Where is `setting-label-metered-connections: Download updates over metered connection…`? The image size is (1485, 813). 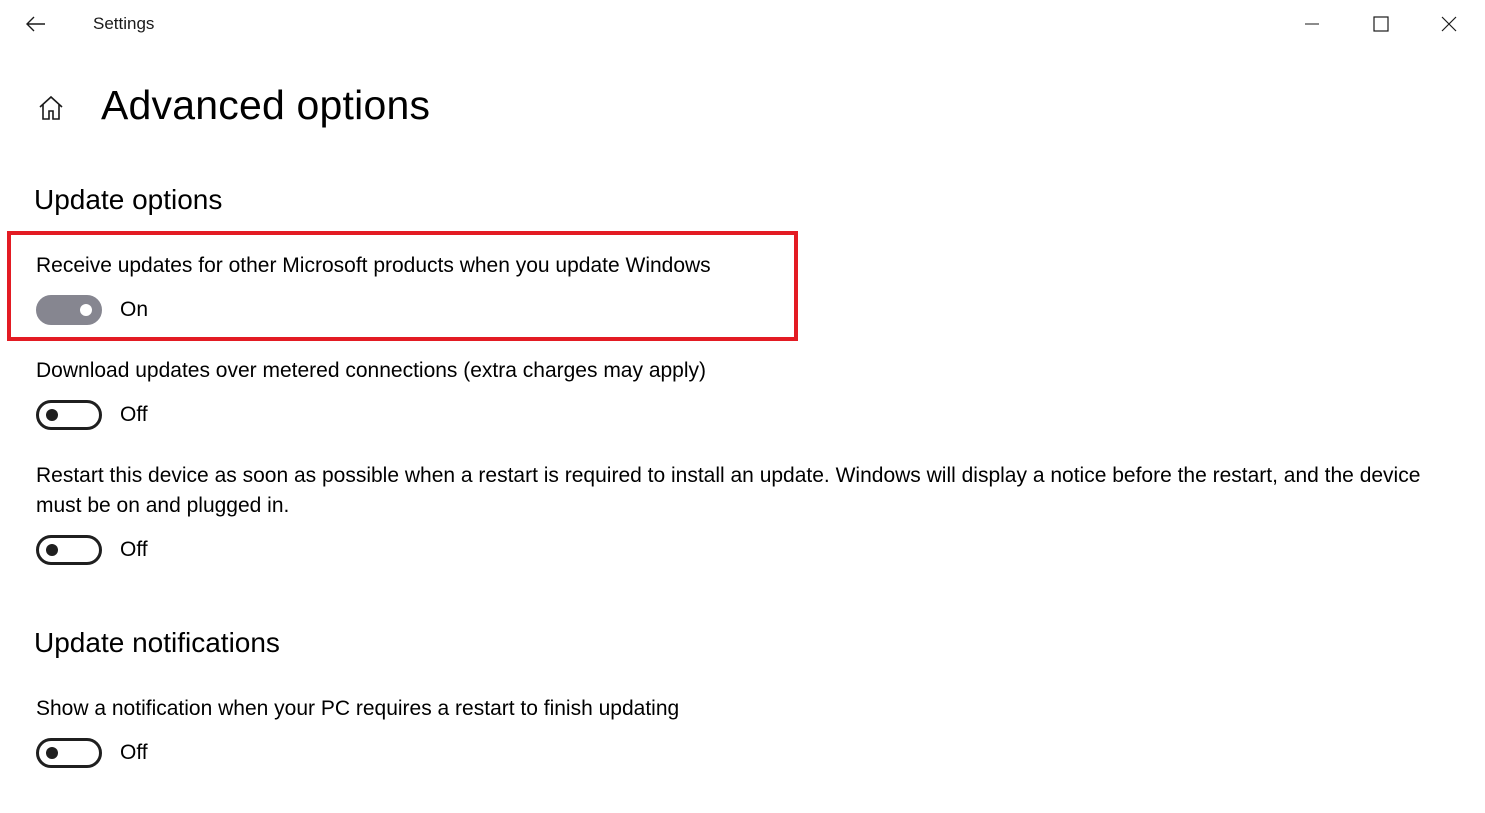
setting-label-metered-connections: Download updates over metered connection… is located at coordinates (371, 370).